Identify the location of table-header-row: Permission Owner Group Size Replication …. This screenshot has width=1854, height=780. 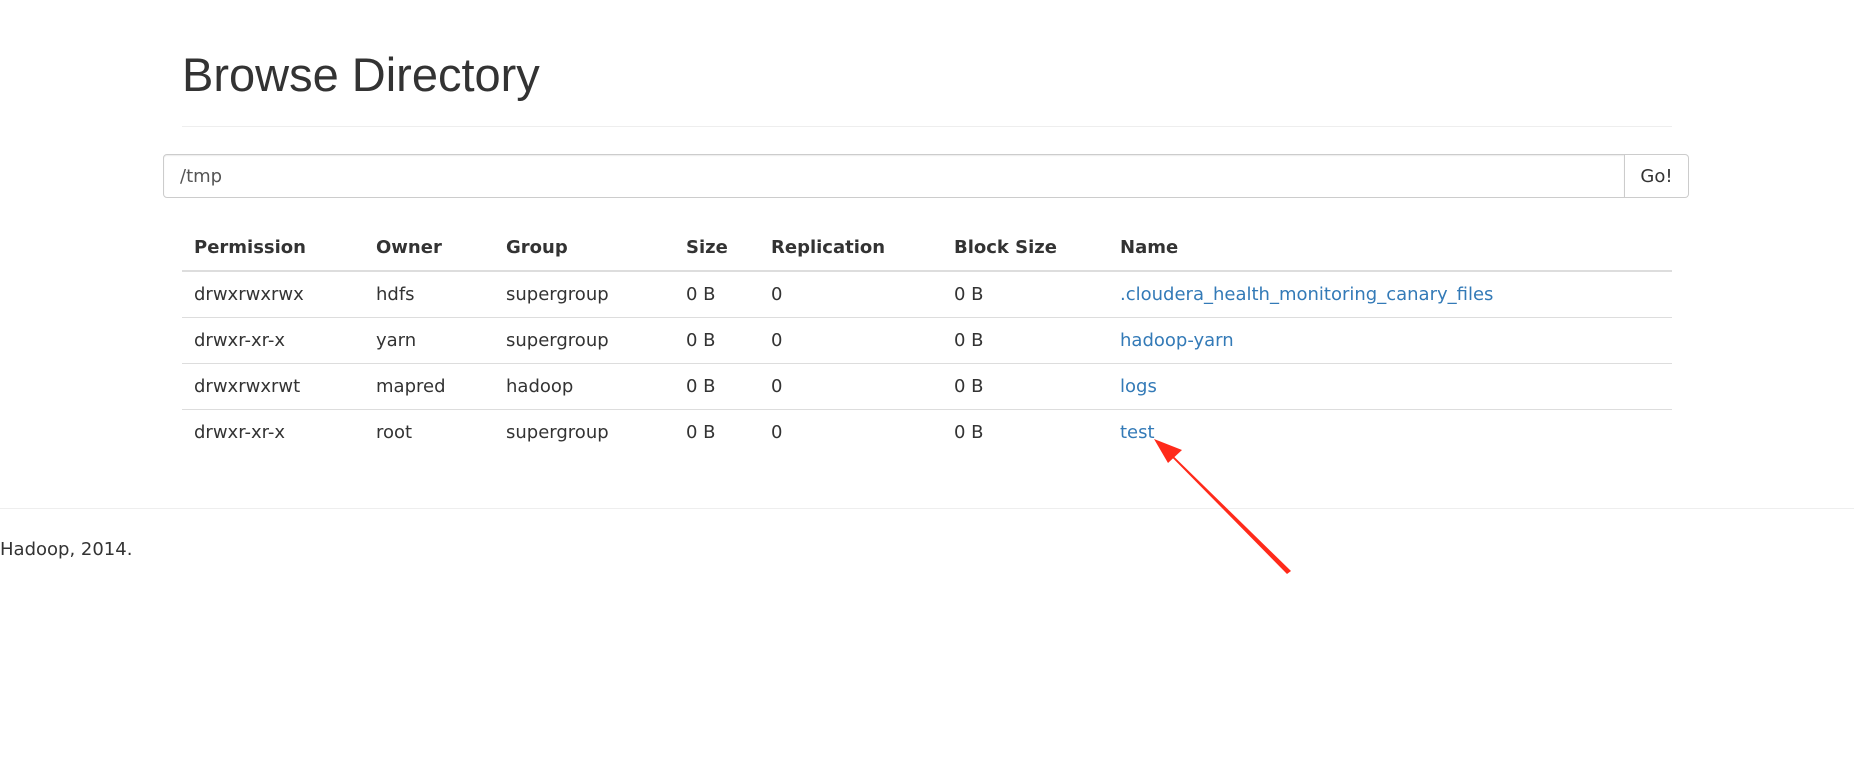
(927, 248).